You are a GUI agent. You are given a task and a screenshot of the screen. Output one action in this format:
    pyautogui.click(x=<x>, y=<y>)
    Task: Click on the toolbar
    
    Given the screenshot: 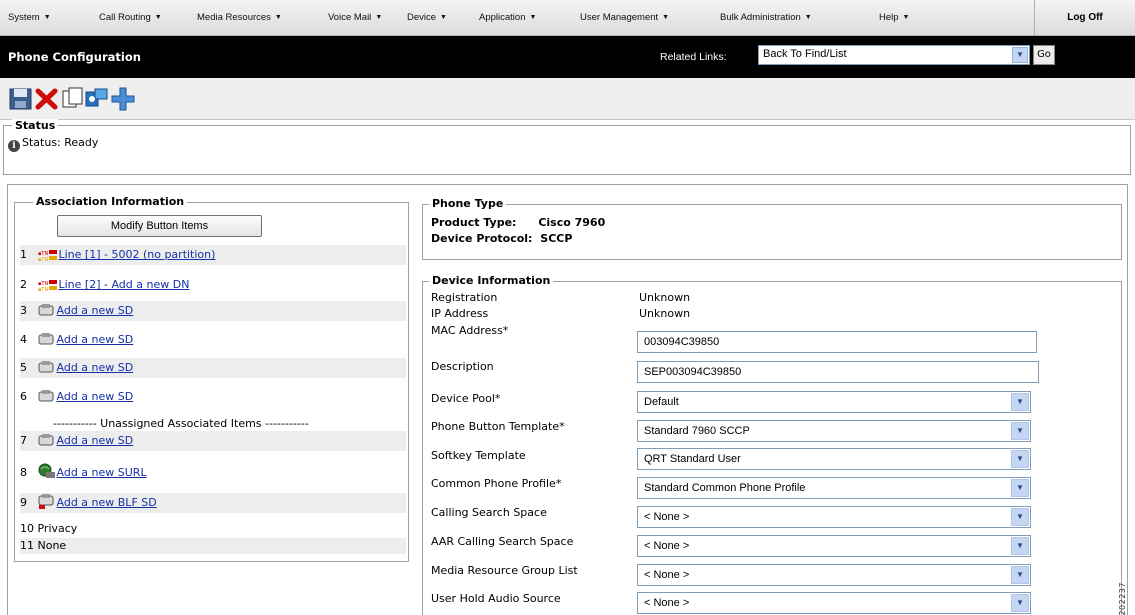 What is the action you would take?
    pyautogui.click(x=567, y=99)
    